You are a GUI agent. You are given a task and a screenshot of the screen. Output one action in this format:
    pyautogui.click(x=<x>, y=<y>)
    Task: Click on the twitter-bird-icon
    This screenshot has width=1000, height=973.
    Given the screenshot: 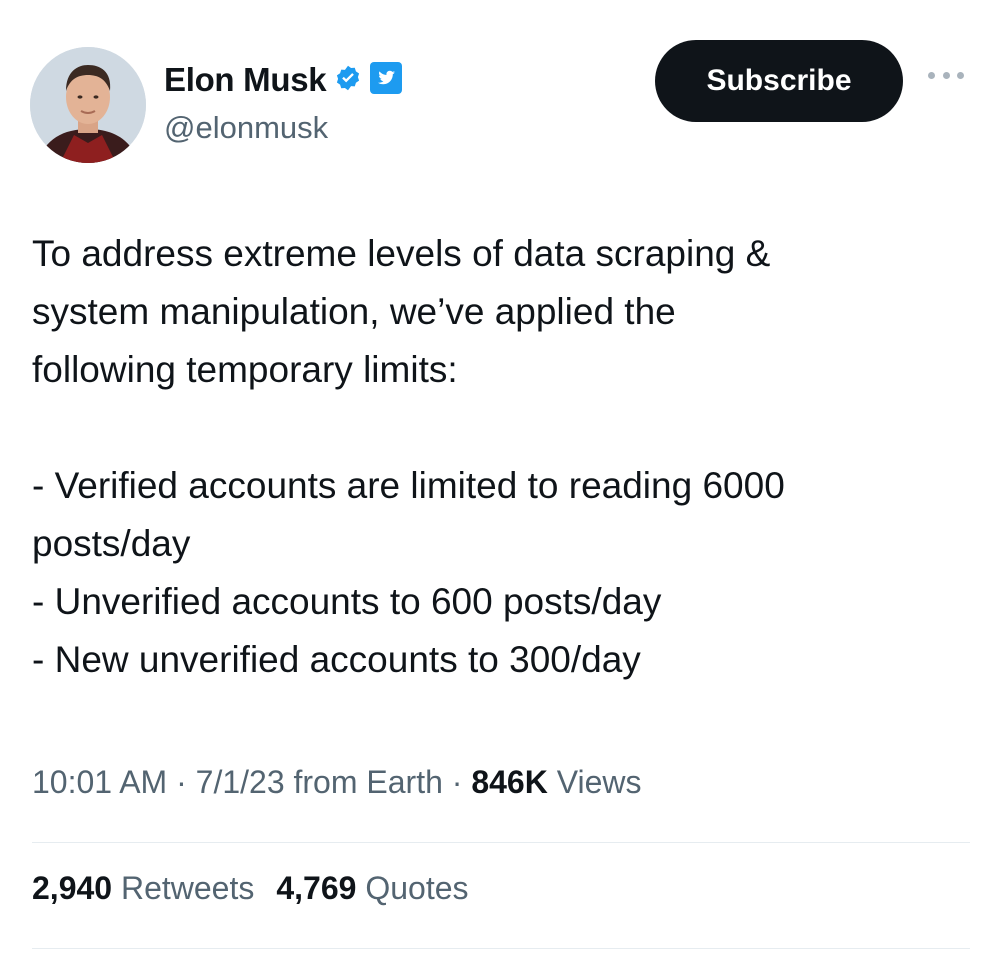 What is the action you would take?
    pyautogui.click(x=386, y=80)
    